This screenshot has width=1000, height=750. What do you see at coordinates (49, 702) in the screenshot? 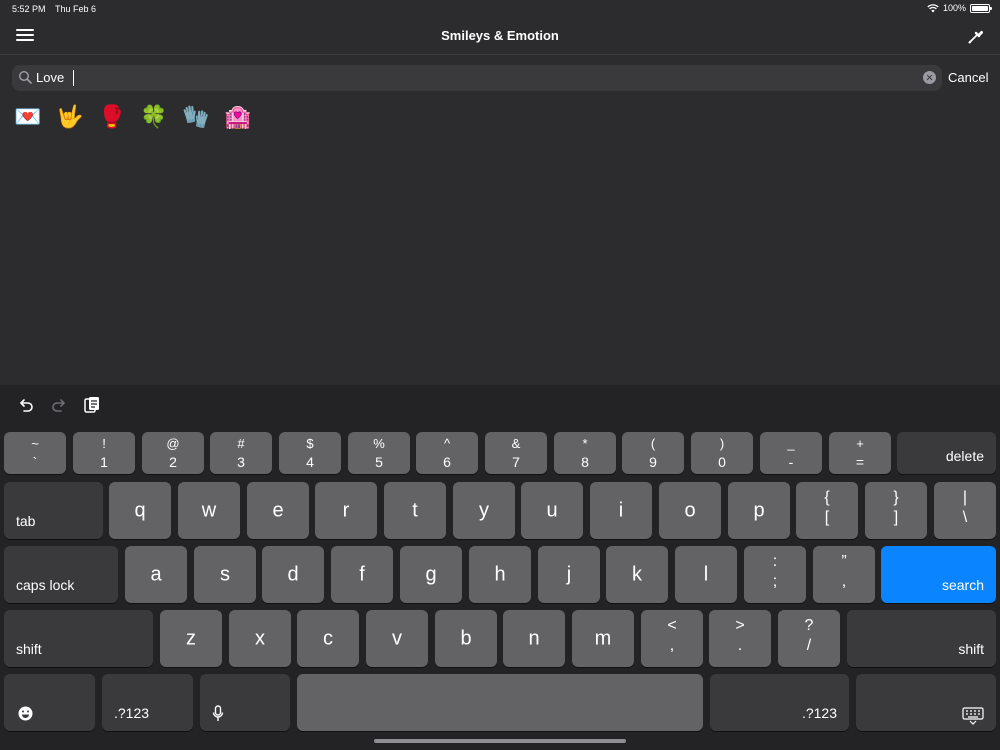
I see `emoji-key` at bounding box center [49, 702].